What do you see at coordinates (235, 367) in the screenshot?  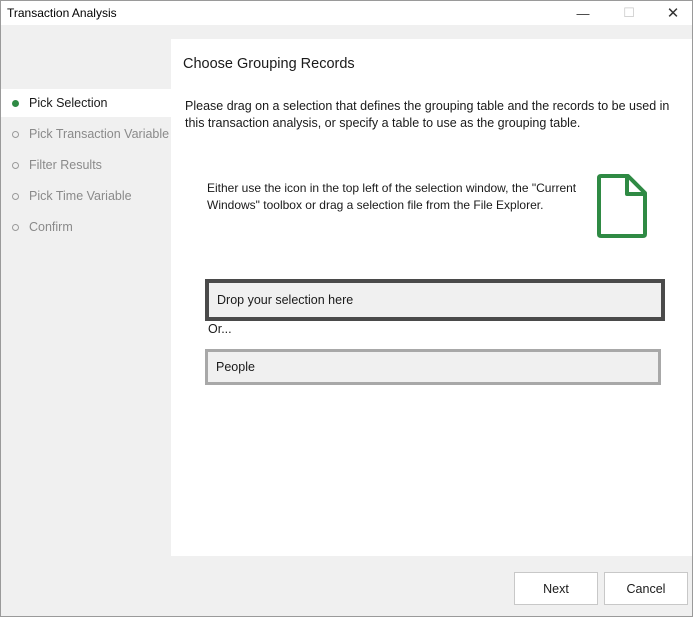 I see `grouping-table-value: People` at bounding box center [235, 367].